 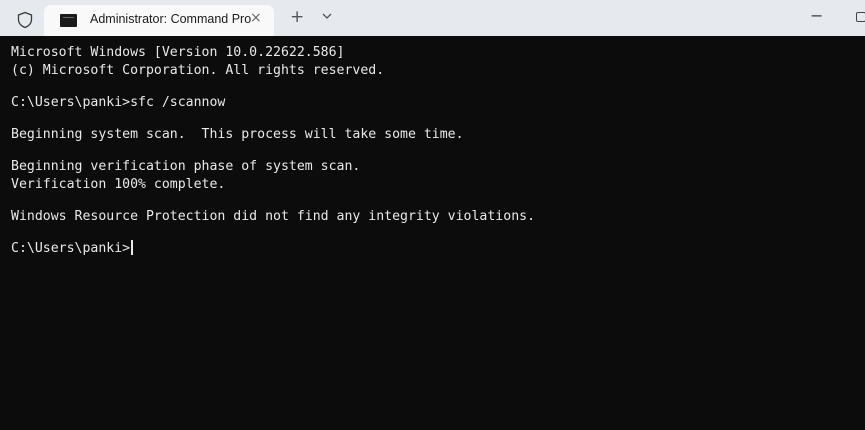 What do you see at coordinates (132, 247) in the screenshot?
I see `text-cursor` at bounding box center [132, 247].